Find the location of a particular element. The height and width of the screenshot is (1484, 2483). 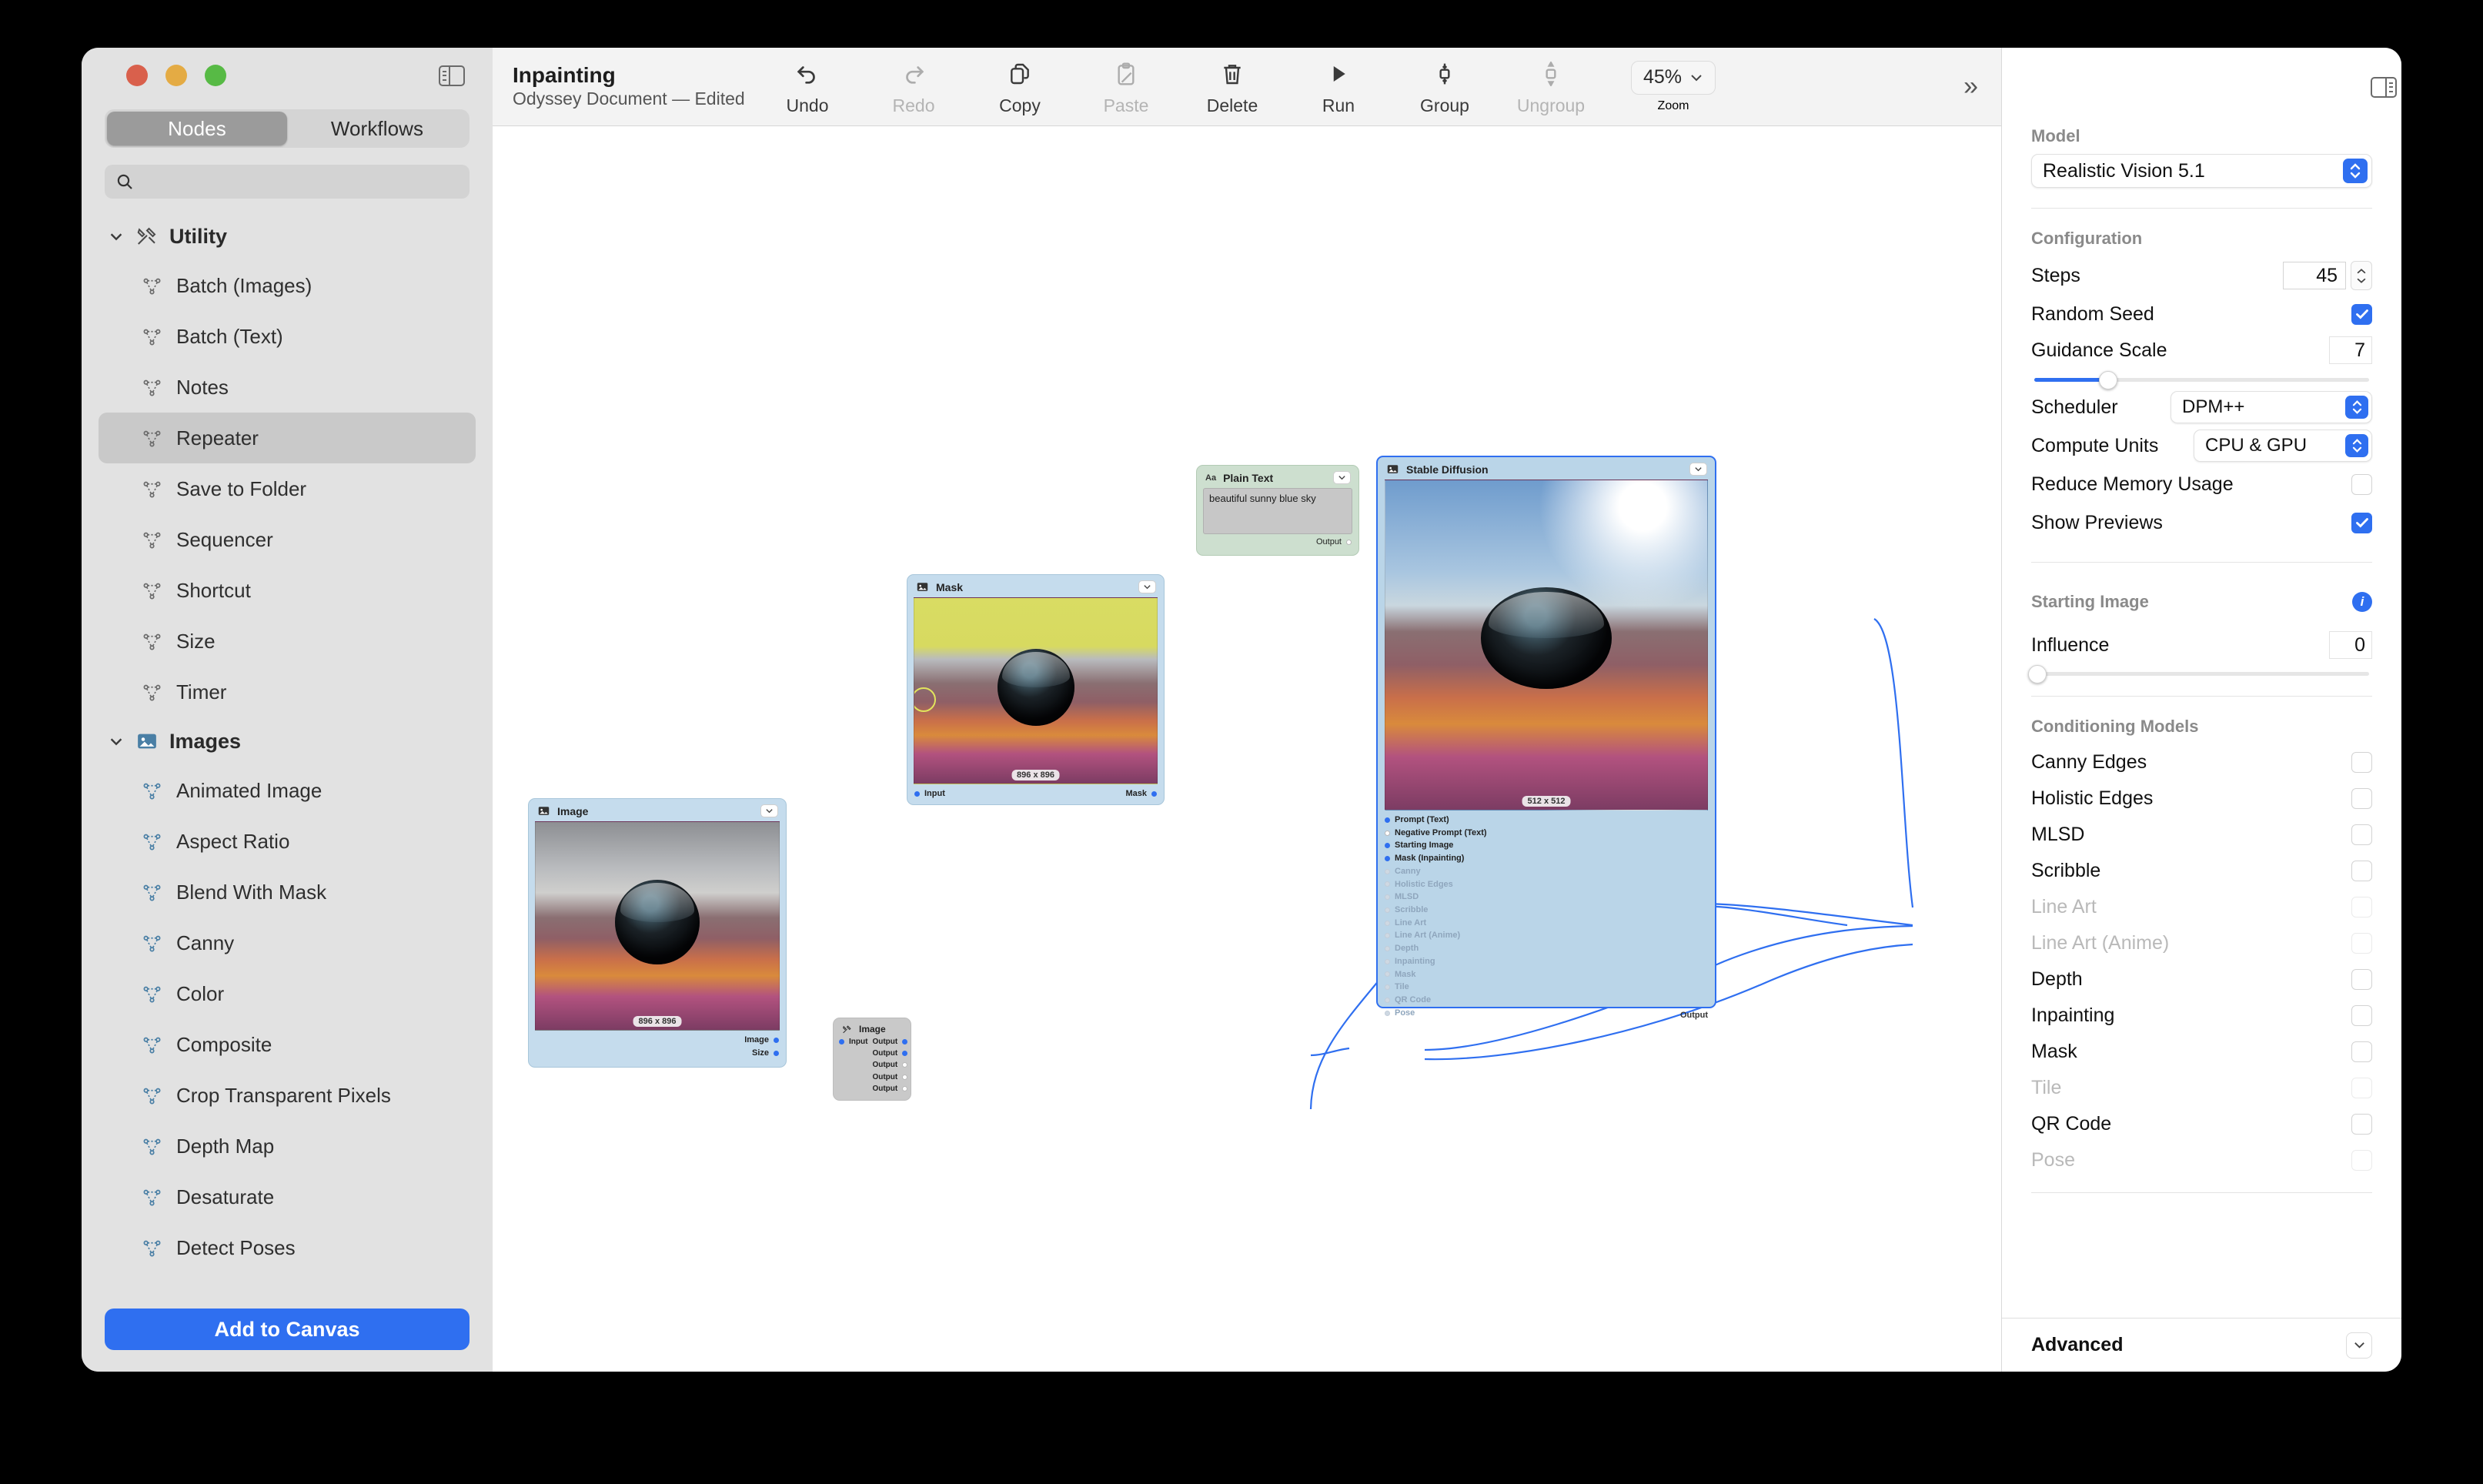

tab-nodes: Nodes is located at coordinates (197, 128).